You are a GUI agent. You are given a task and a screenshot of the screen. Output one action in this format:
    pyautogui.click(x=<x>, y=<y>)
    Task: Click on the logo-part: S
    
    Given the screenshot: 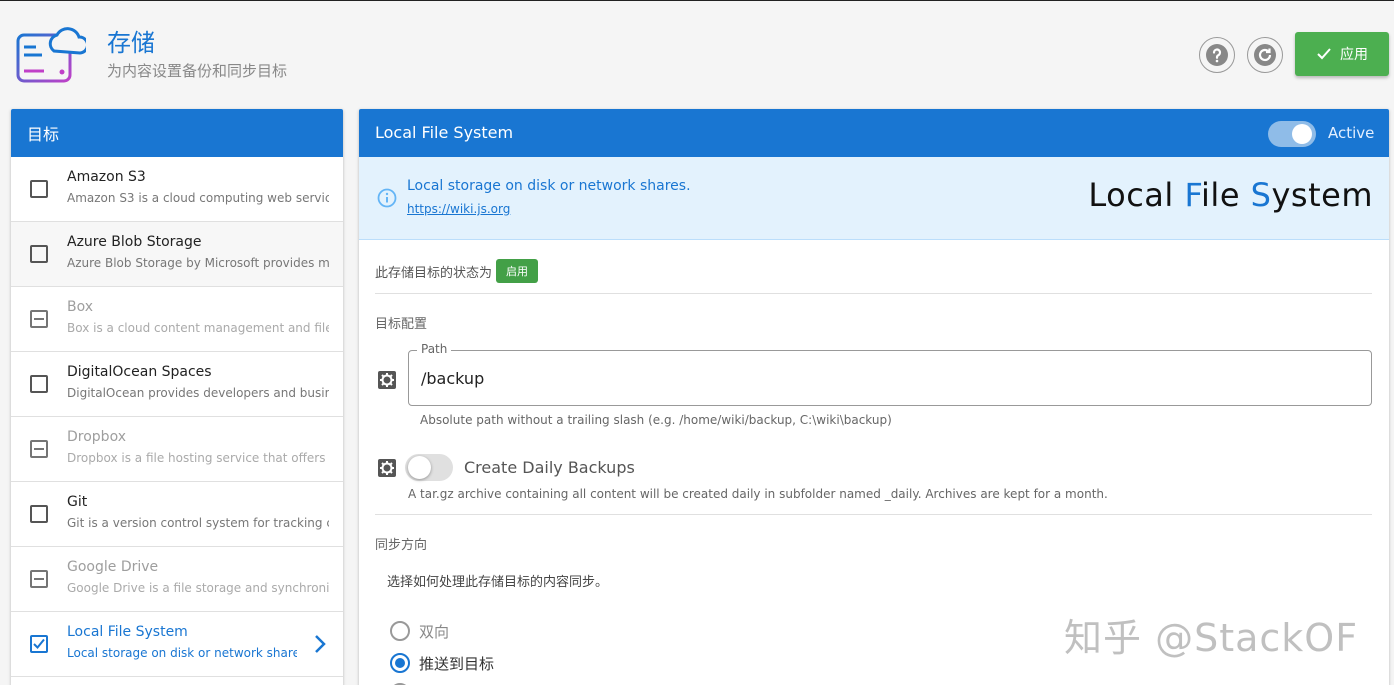 What is the action you would take?
    pyautogui.click(x=1261, y=195)
    